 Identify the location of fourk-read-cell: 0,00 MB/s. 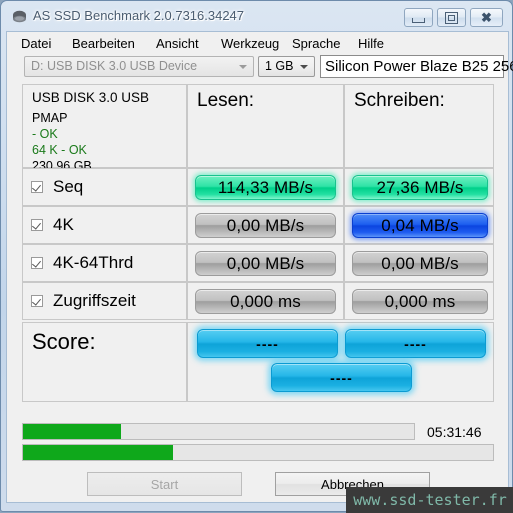
(265, 225).